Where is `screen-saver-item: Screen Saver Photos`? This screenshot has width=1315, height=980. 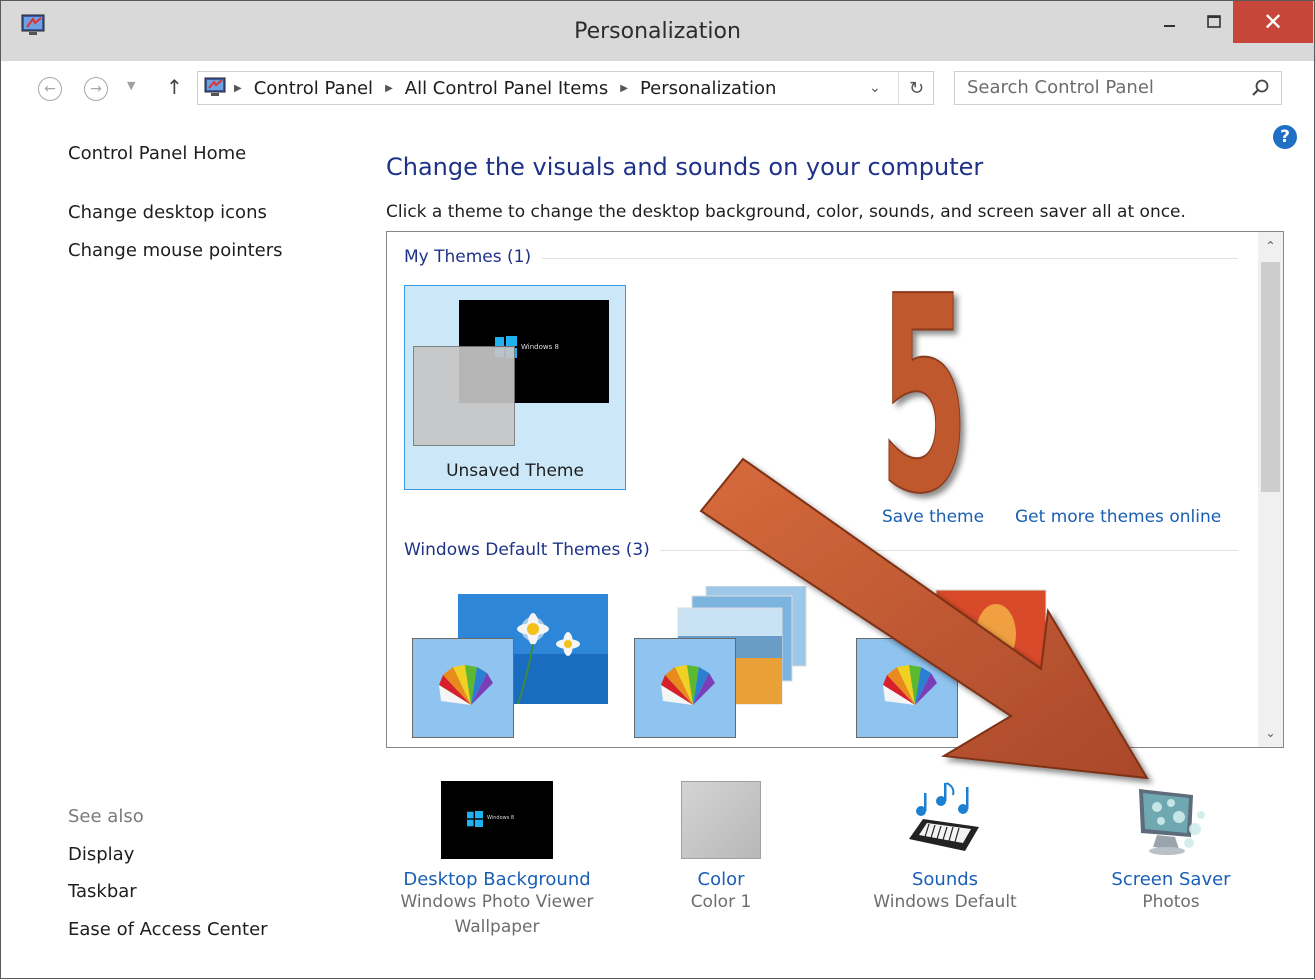
screen-saver-item: Screen Saver Photos is located at coordinates (1171, 848).